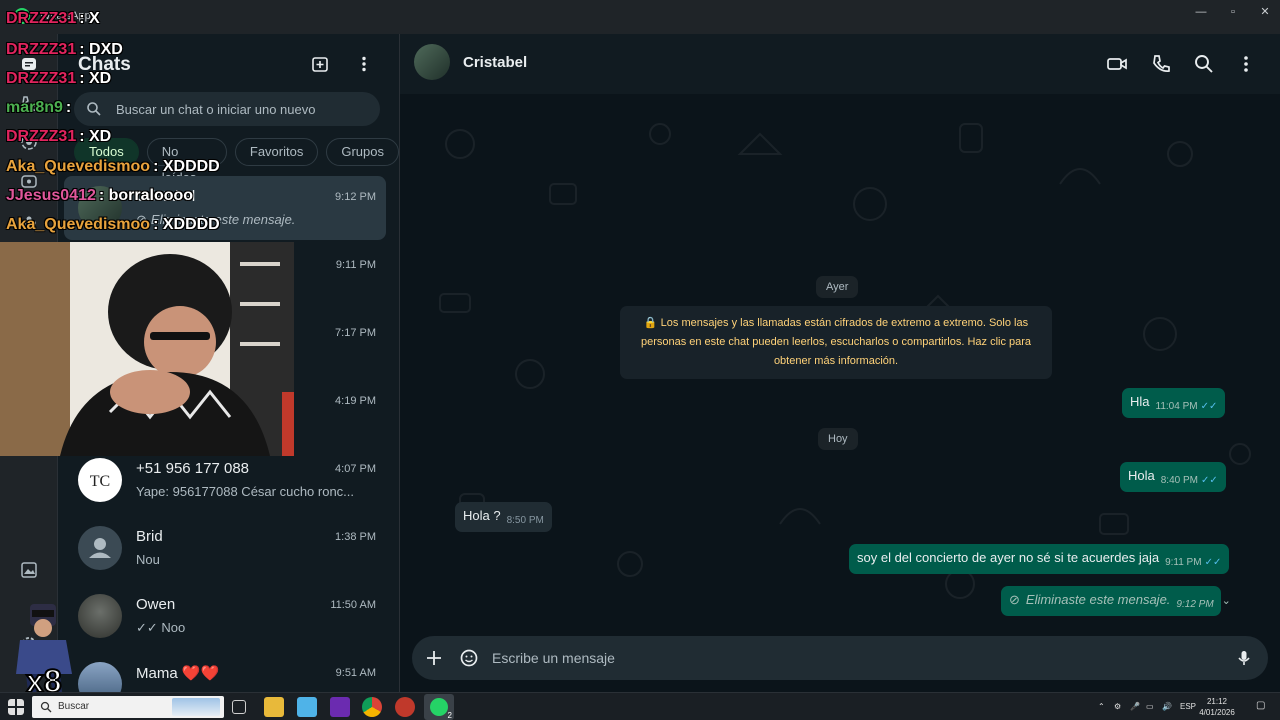 Image resolution: width=1280 pixels, height=720 pixels. Describe the element at coordinates (1233, 12) in the screenshot. I see `maximize-icon: ▫` at that location.